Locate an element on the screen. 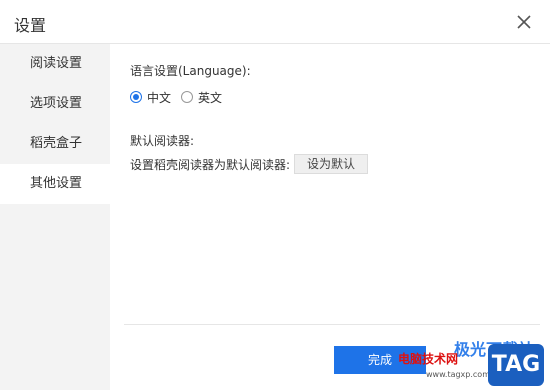 Image resolution: width=550 pixels, height=390 pixels. default-reader-label: 默认阅读器: is located at coordinates (162, 141).